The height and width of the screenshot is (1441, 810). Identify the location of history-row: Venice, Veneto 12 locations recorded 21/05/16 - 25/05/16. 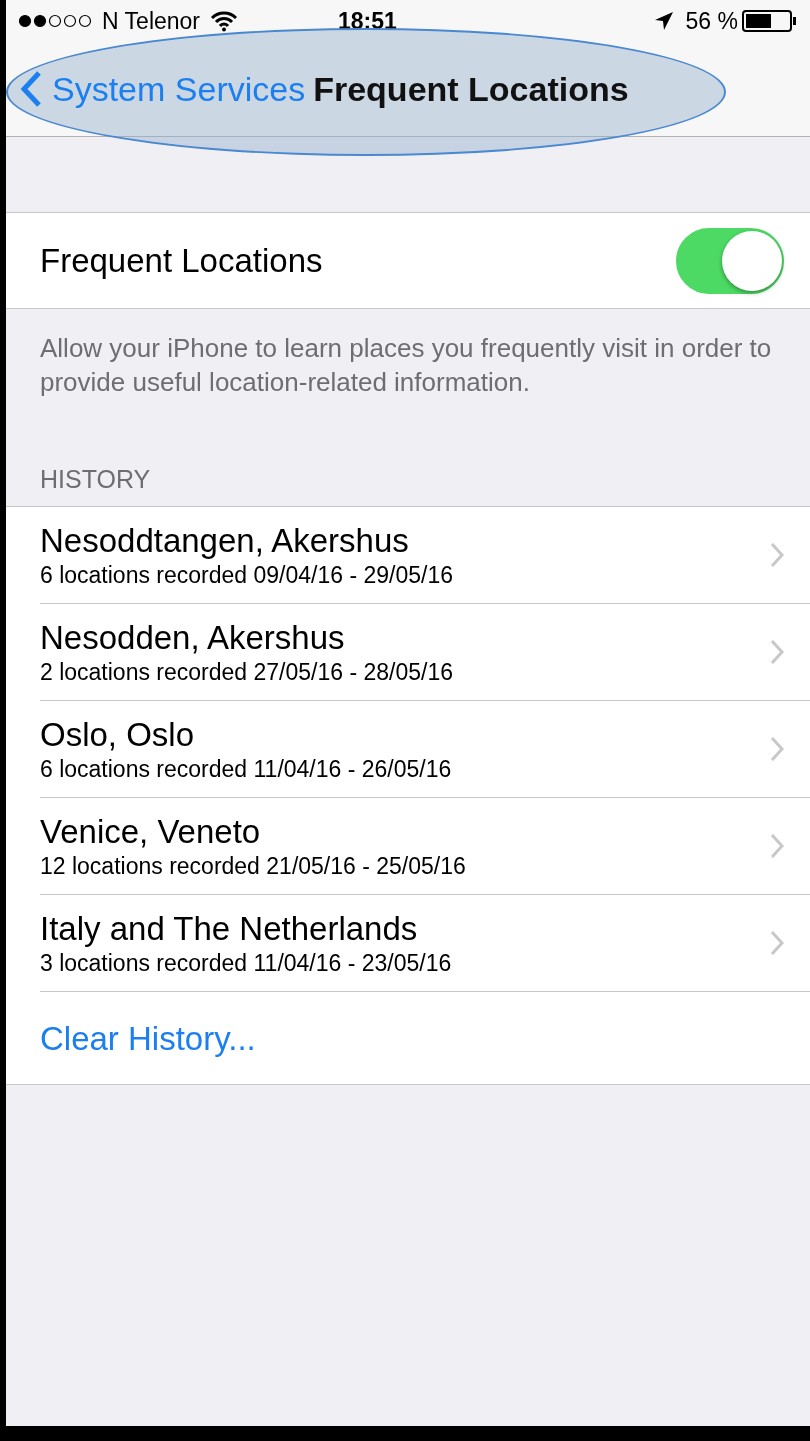
(425, 846).